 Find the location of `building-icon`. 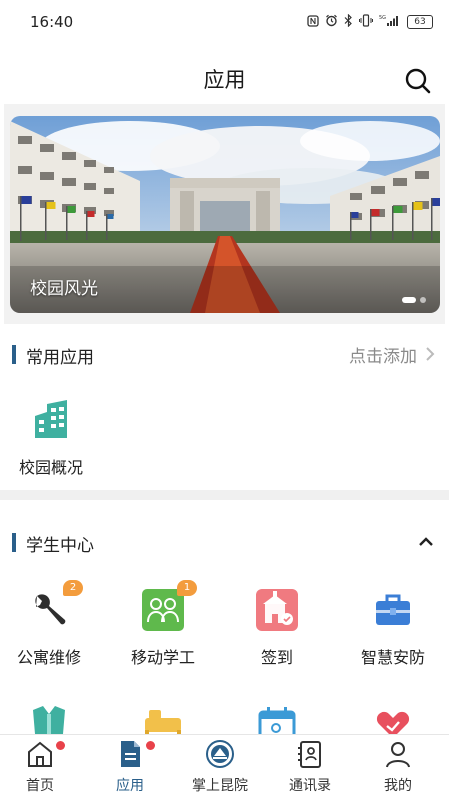

building-icon is located at coordinates (51, 420).